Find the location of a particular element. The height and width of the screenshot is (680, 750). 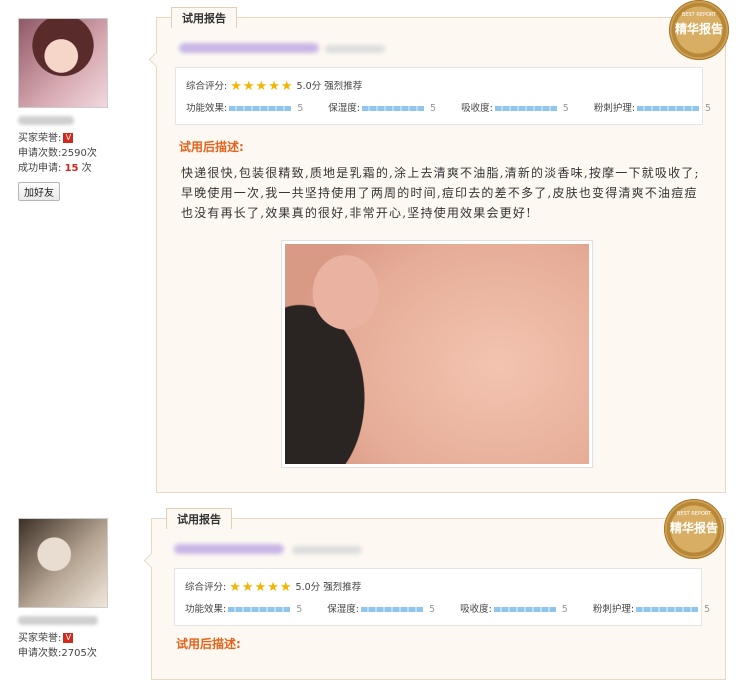

reviewer-2: 买家荣誉: V 申请次数:2705次 is located at coordinates (73, 589).